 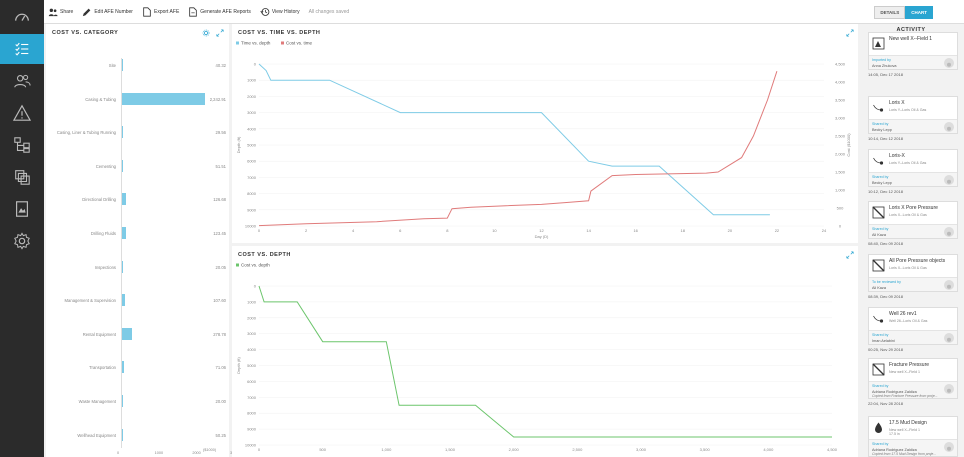 What do you see at coordinates (883, 340) in the screenshot?
I see `activity-item-user: Iman Aelabini` at bounding box center [883, 340].